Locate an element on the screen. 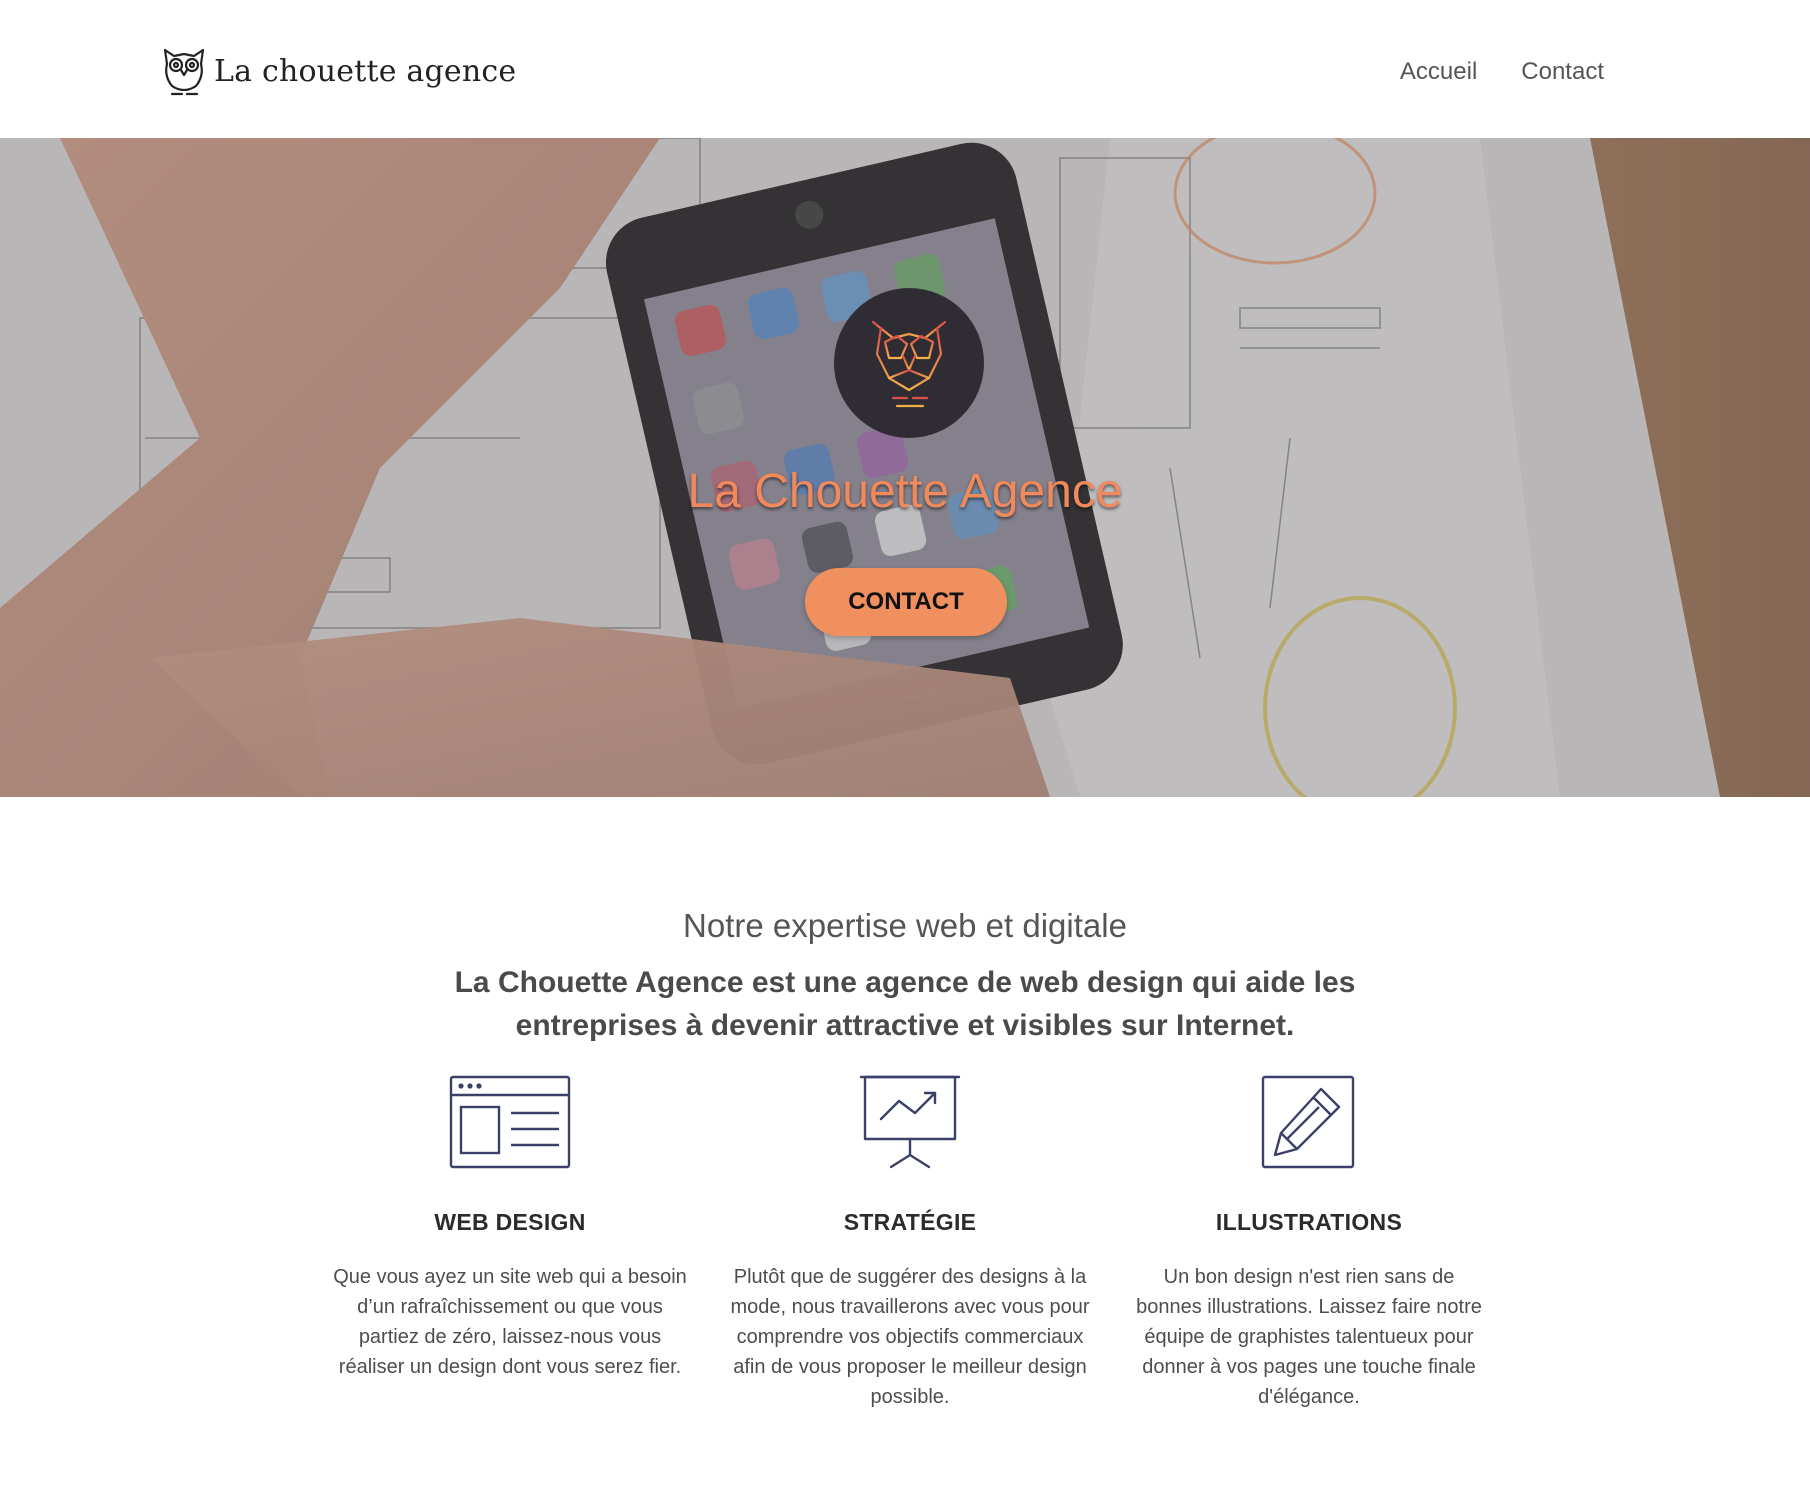 Image resolution: width=1810 pixels, height=1498 pixels. presentation-chart-icon is located at coordinates (910, 1122).